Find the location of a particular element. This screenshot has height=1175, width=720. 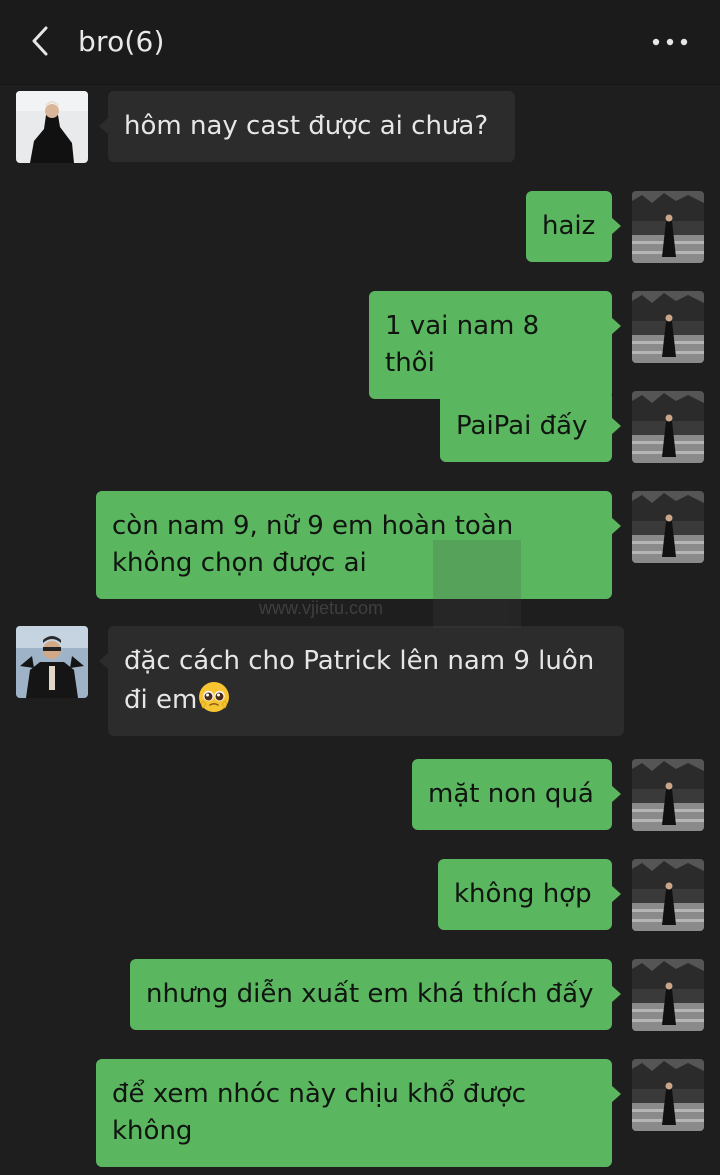

chevron-left-icon is located at coordinates (40, 41).